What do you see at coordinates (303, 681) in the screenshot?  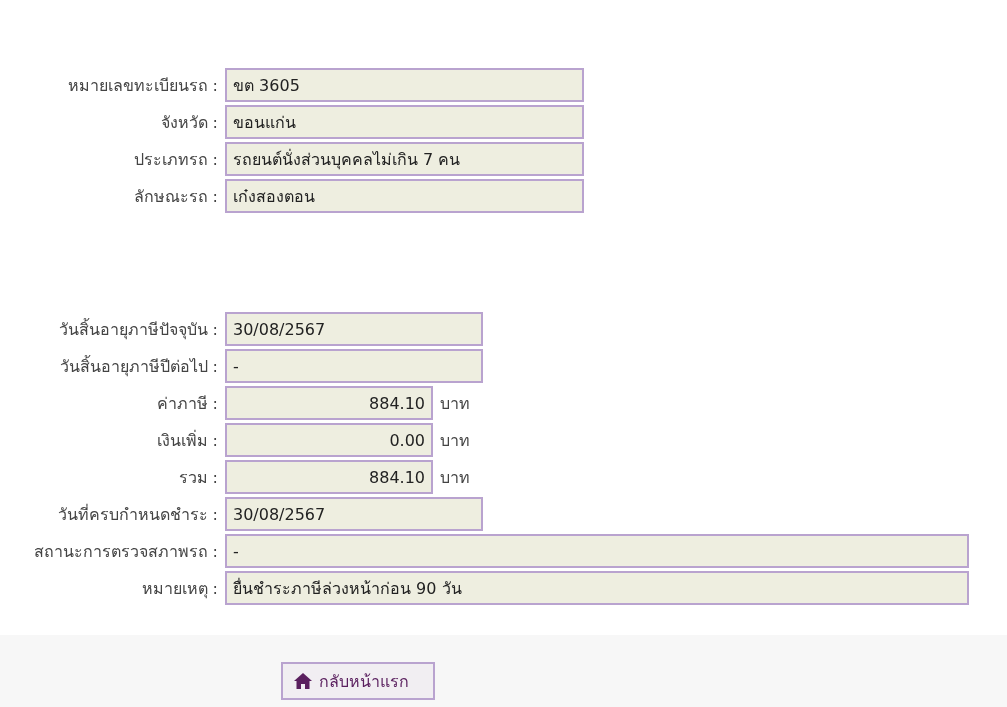 I see `home-icon` at bounding box center [303, 681].